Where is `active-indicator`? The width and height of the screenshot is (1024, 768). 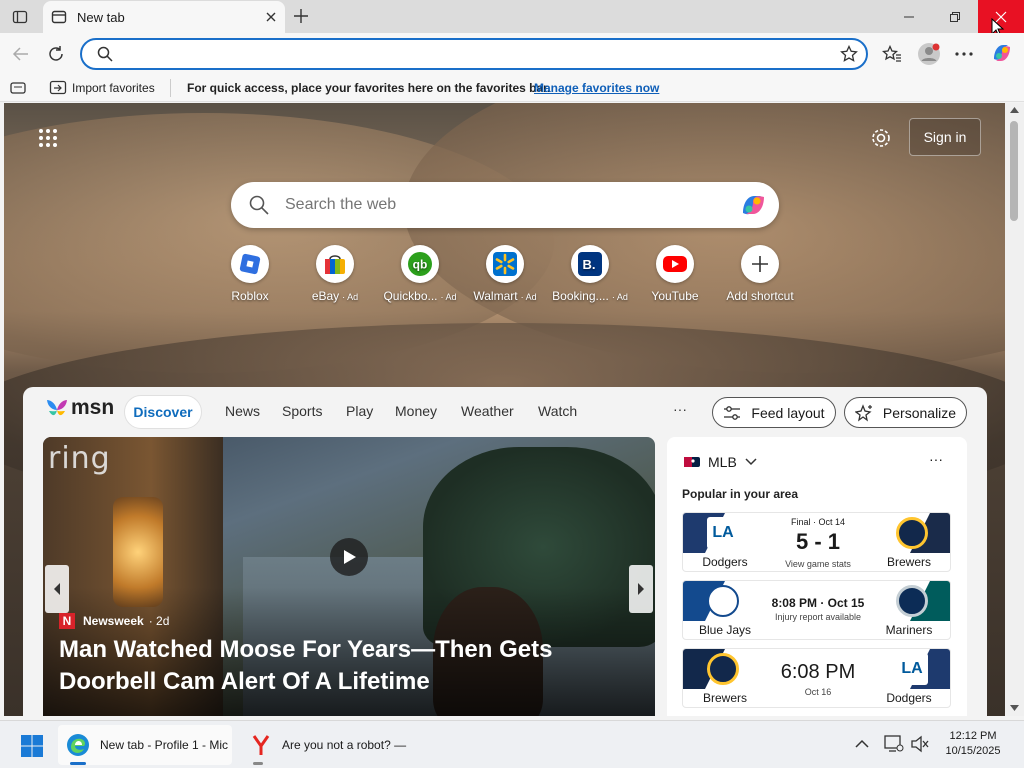
active-indicator is located at coordinates (78, 763).